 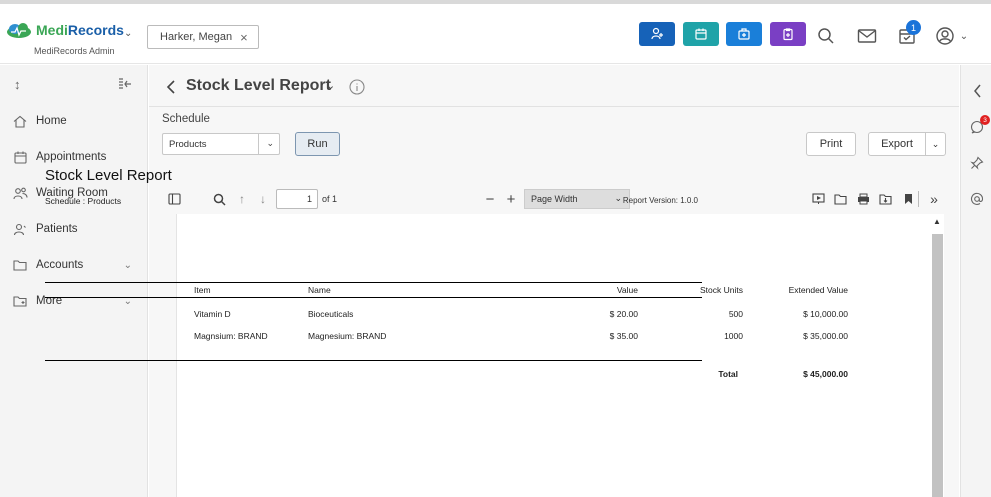 What do you see at coordinates (935, 144) in the screenshot?
I see `export-chevron-down-icon: ⌄` at bounding box center [935, 144].